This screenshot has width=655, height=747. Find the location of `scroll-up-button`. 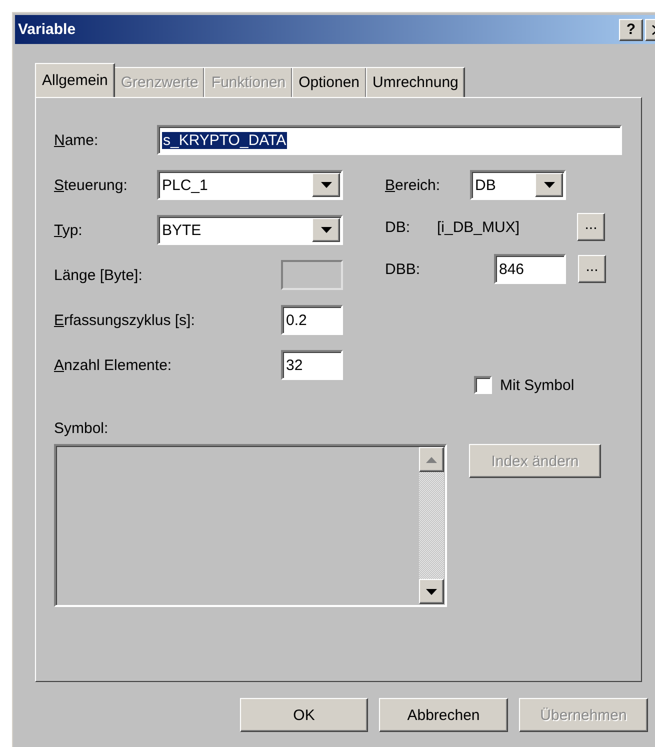

scroll-up-button is located at coordinates (431, 459).